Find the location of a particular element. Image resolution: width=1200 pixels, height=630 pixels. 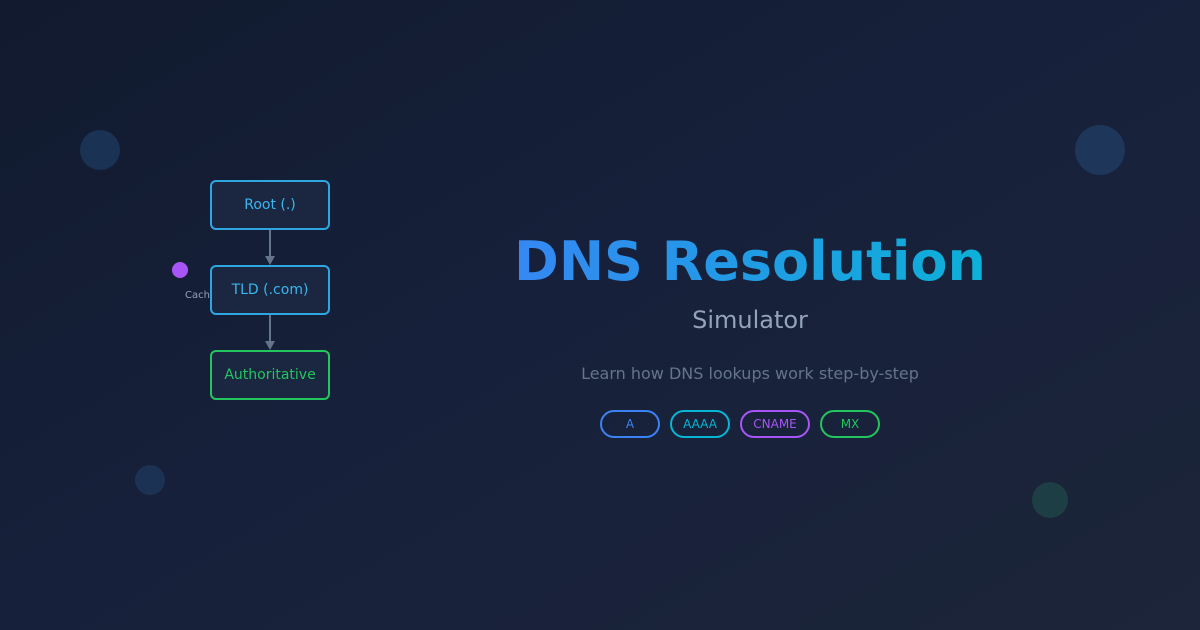

tld-server-label: TLD (.com) is located at coordinates (270, 290).